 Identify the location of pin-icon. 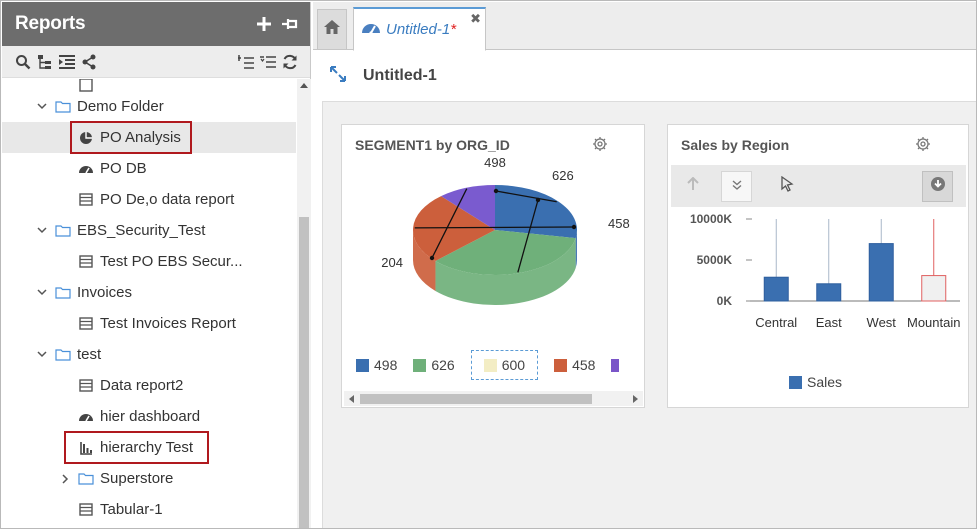
(290, 24).